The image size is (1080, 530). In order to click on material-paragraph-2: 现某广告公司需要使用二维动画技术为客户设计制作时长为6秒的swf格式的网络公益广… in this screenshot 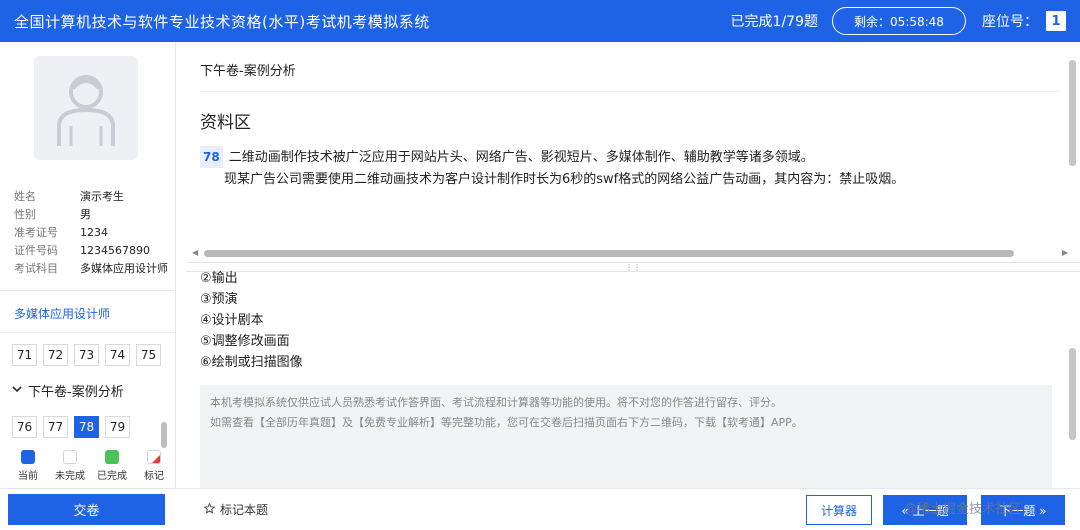, I will do `click(564, 179)`.